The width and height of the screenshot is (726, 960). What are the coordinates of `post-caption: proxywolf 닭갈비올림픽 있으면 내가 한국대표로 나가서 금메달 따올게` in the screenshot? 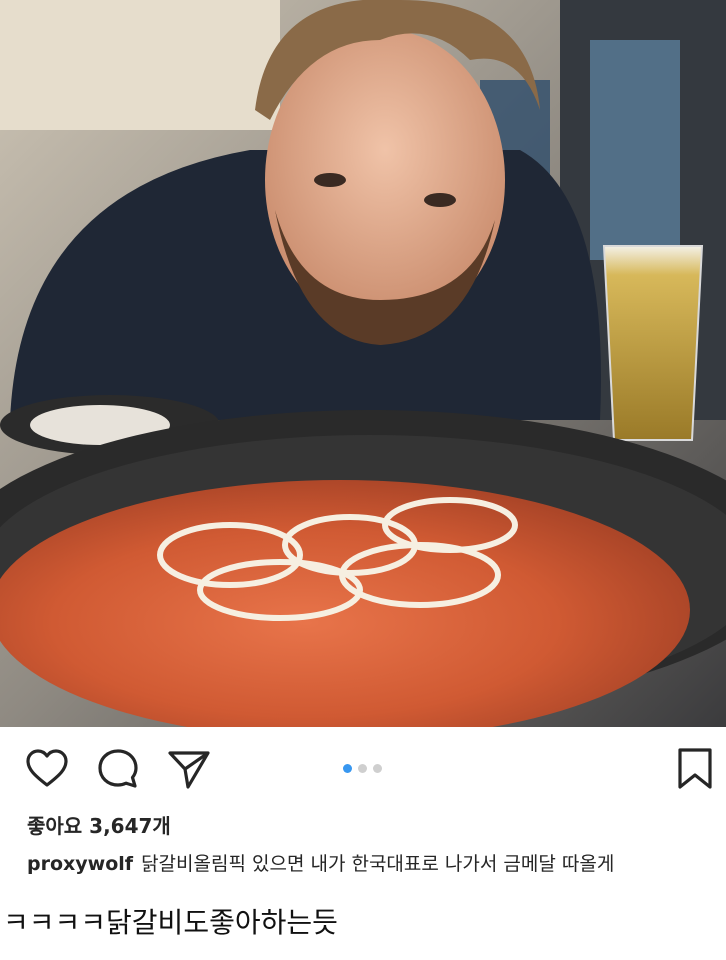 It's located at (320, 862).